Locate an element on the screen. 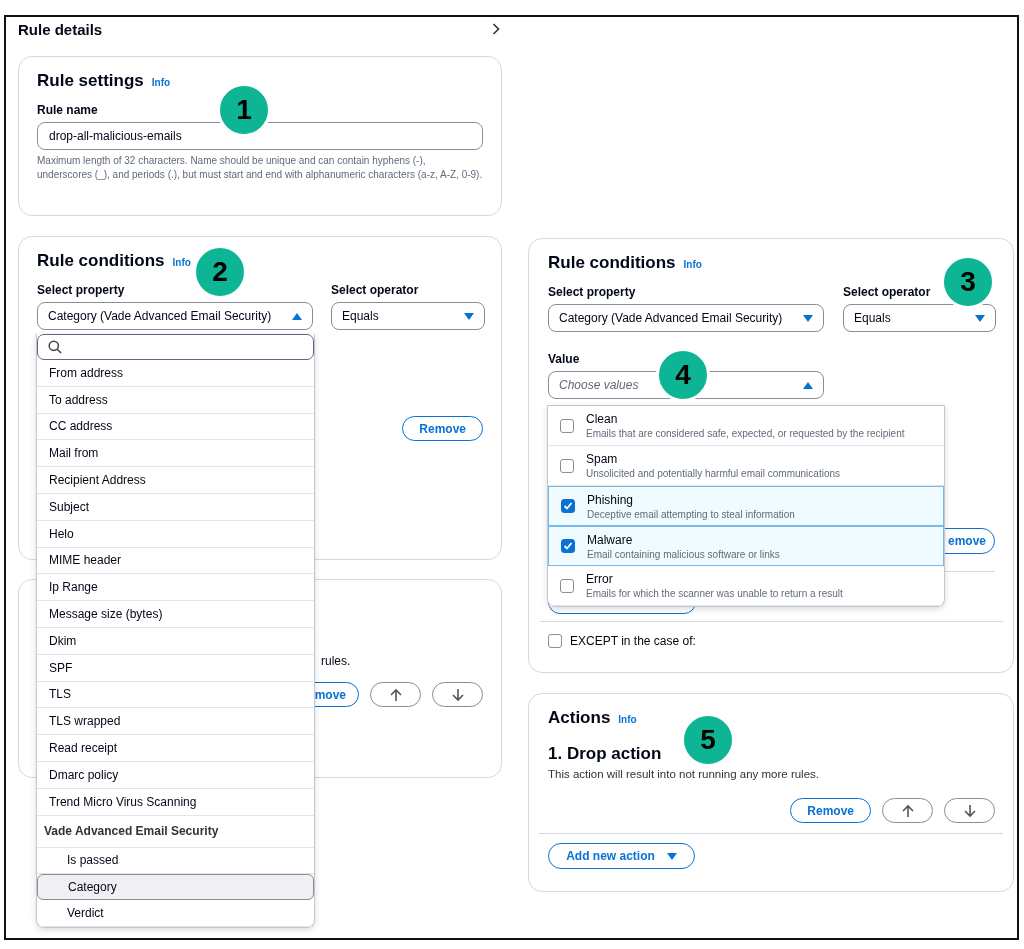 The width and height of the screenshot is (1024, 949). dropdown-option: SPF is located at coordinates (175, 668).